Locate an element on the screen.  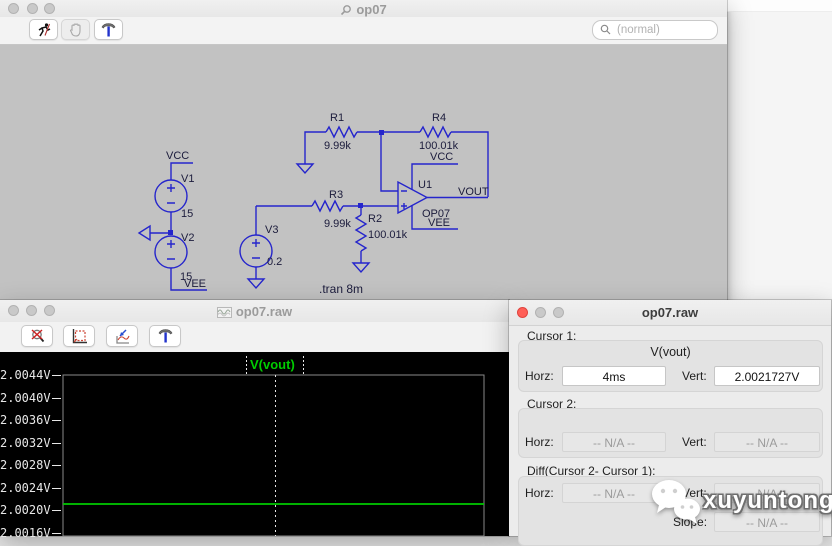
watermark: xuyuntong is located at coordinates (740, 501).